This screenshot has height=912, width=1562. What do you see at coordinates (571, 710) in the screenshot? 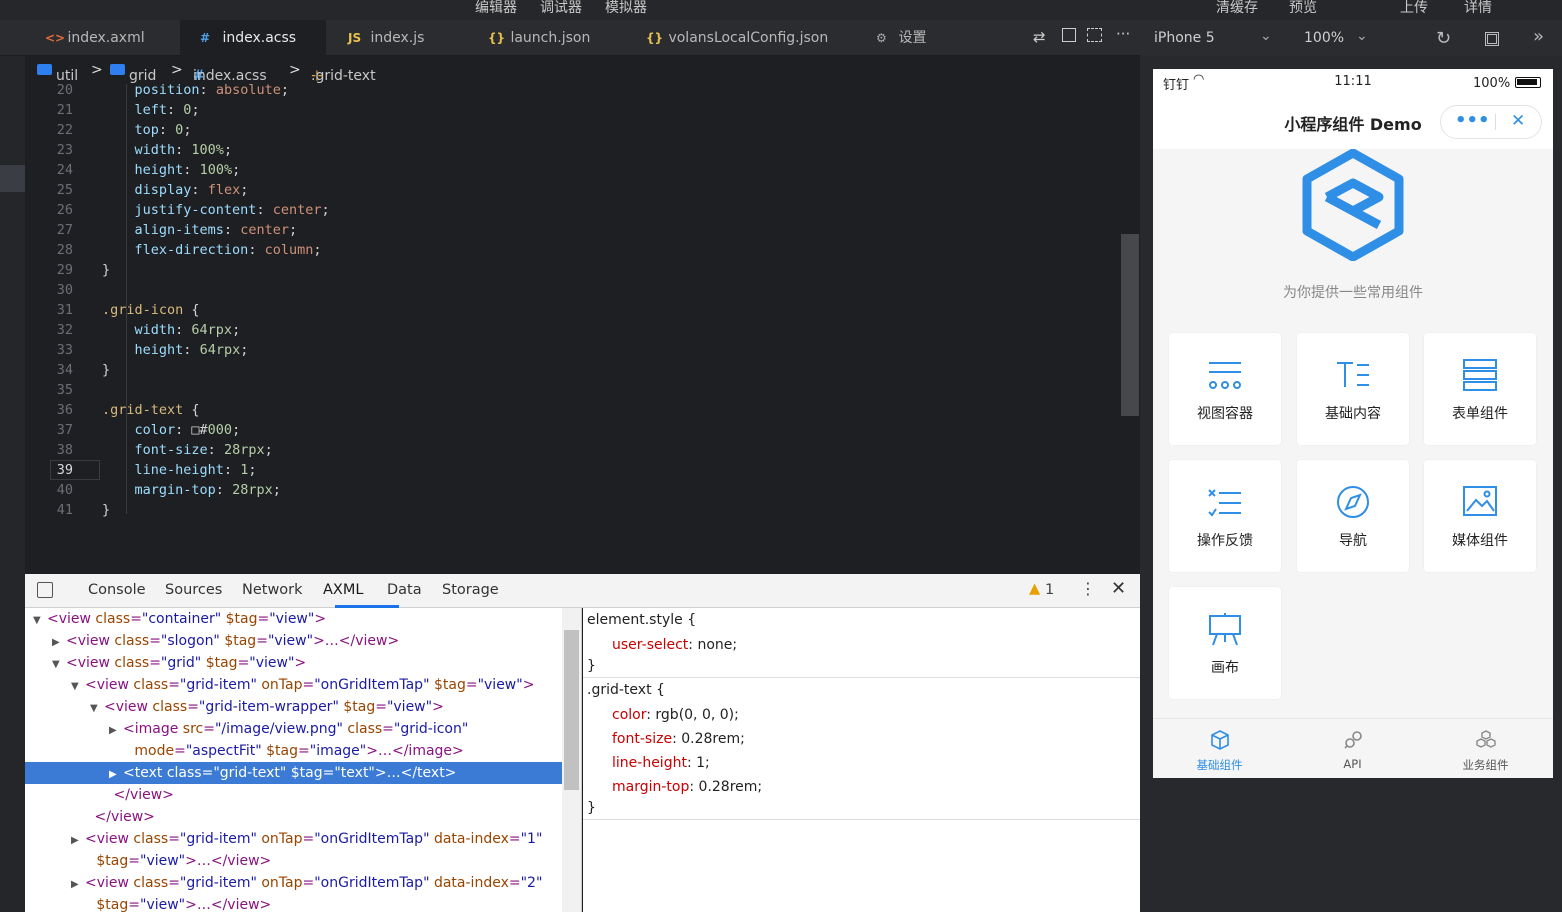
I see `dom-scrollbar-thumb` at bounding box center [571, 710].